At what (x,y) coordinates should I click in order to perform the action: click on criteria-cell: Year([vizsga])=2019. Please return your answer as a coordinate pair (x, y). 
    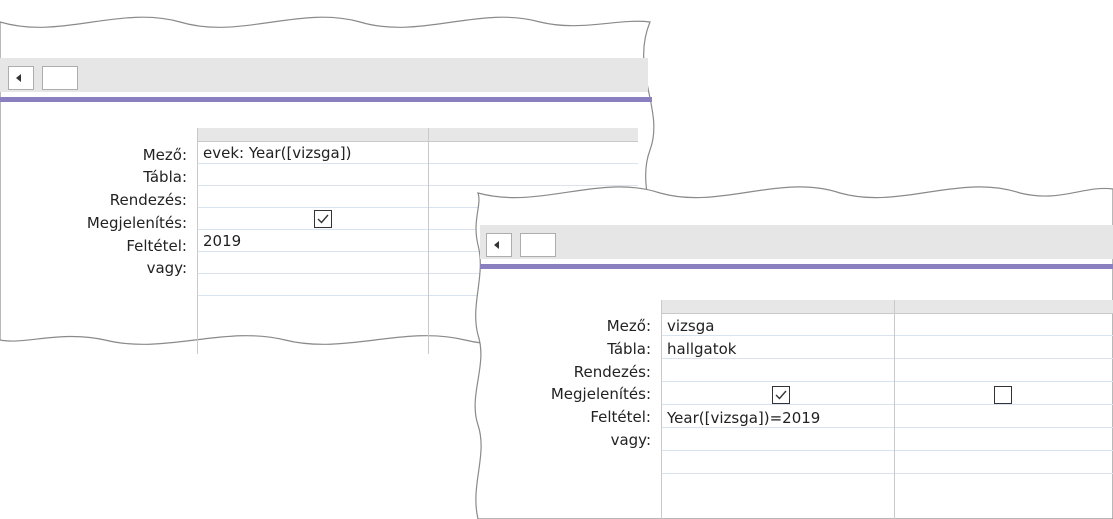
    Looking at the image, I should click on (778, 418).